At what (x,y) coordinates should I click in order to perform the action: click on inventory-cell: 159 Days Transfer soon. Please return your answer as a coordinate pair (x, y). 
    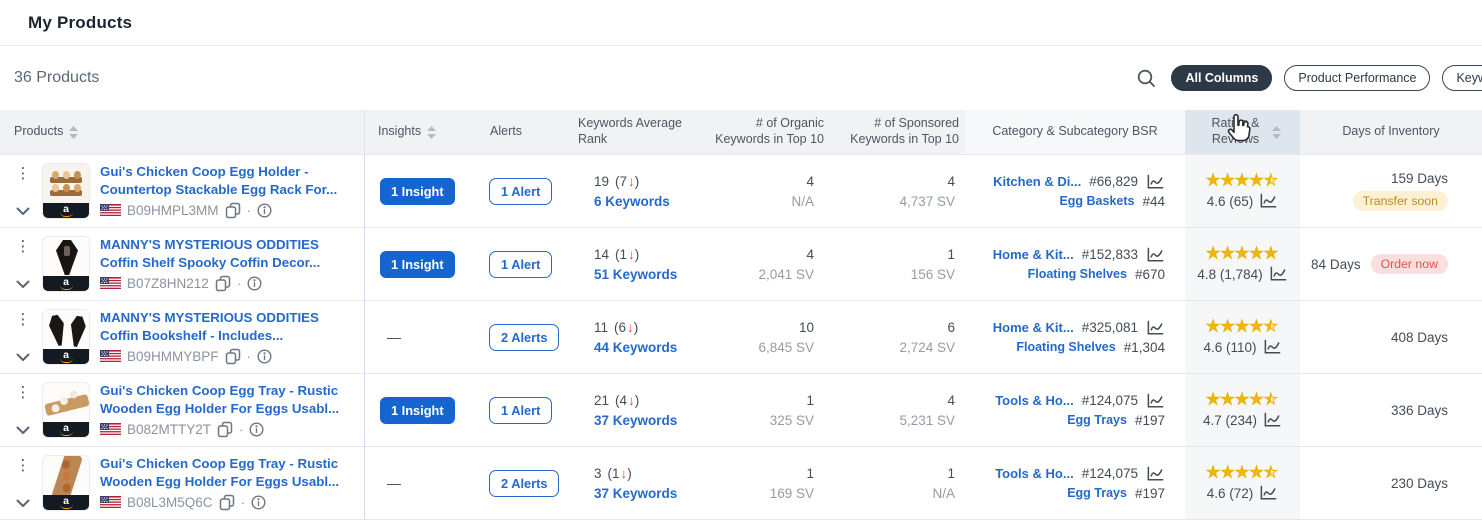
    Looking at the image, I should click on (1391, 191).